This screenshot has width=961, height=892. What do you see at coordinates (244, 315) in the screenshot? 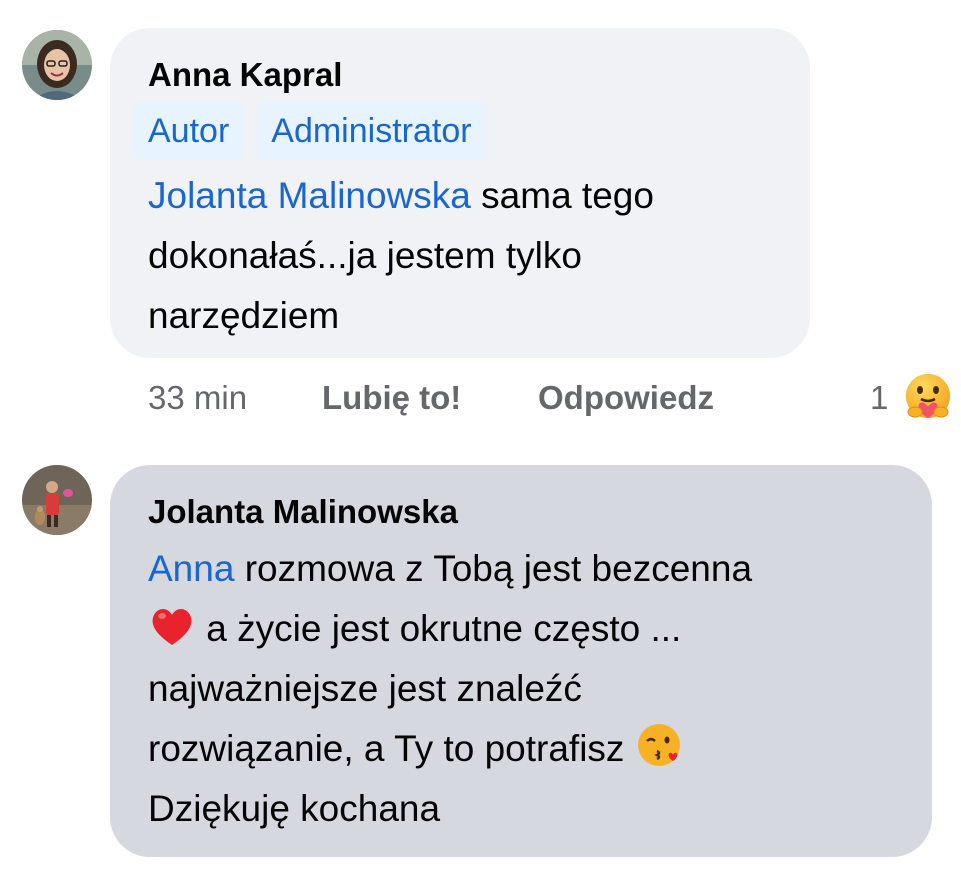
I see `comment-text-line: narzędziem` at bounding box center [244, 315].